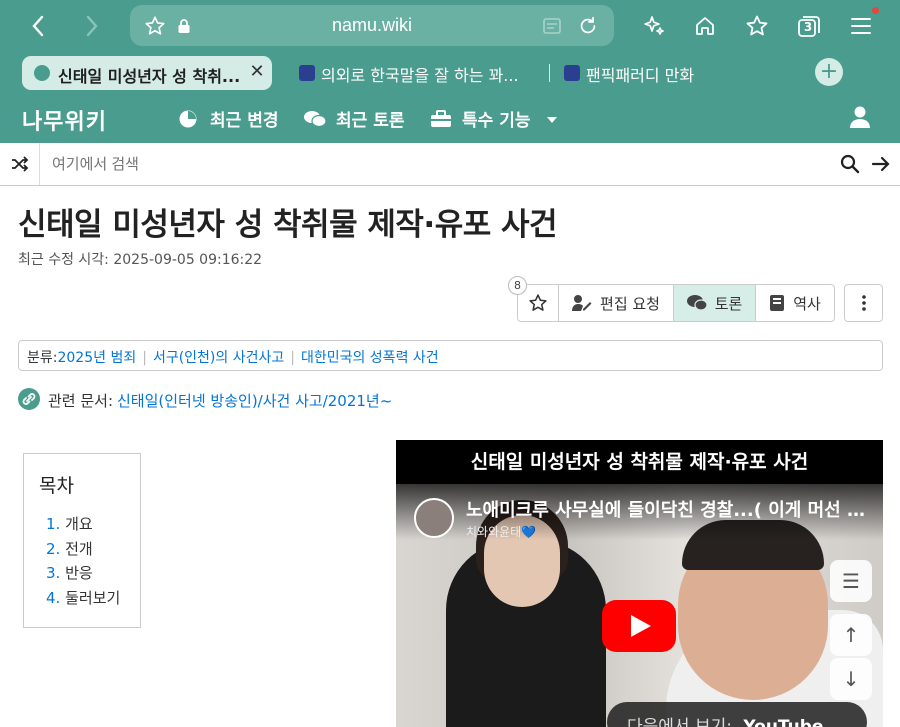  I want to click on nav-special-features: 특수 기능, so click(494, 118).